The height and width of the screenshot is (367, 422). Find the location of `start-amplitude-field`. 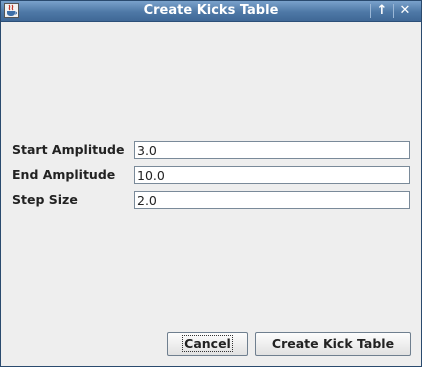

start-amplitude-field is located at coordinates (272, 150).